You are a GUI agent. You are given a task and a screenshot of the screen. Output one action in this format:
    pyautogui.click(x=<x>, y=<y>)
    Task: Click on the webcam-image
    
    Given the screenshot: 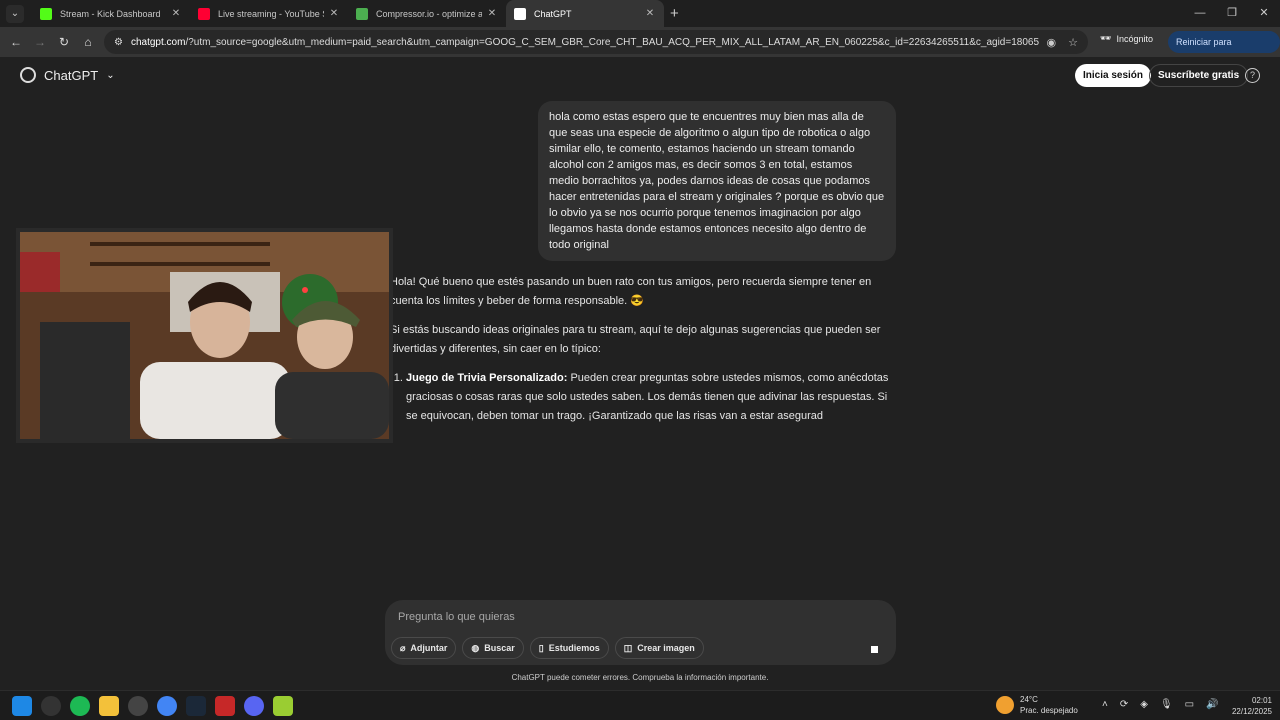 What is the action you would take?
    pyautogui.click(x=204, y=335)
    